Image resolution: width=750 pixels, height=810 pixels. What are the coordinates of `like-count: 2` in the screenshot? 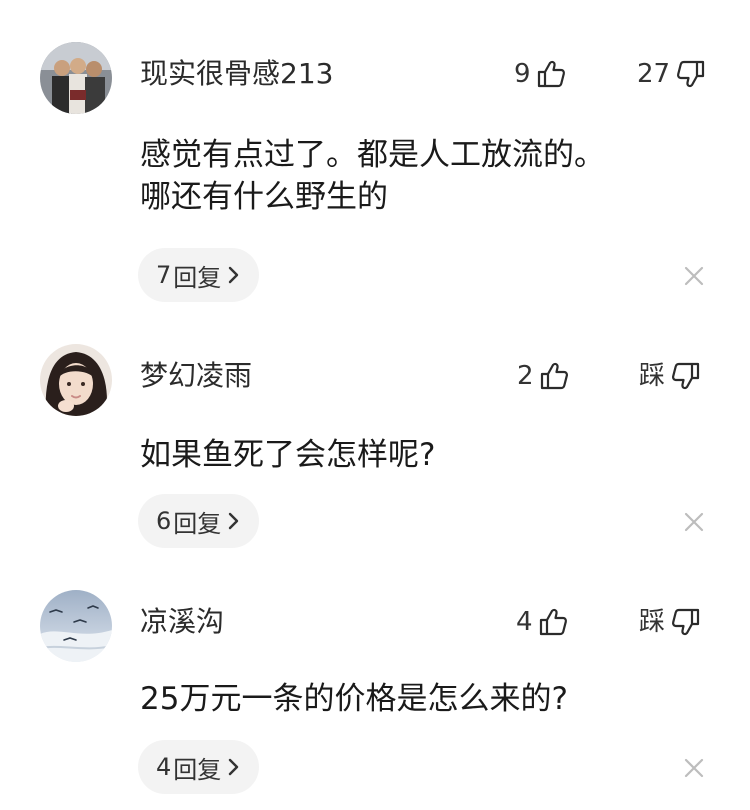 It's located at (525, 376).